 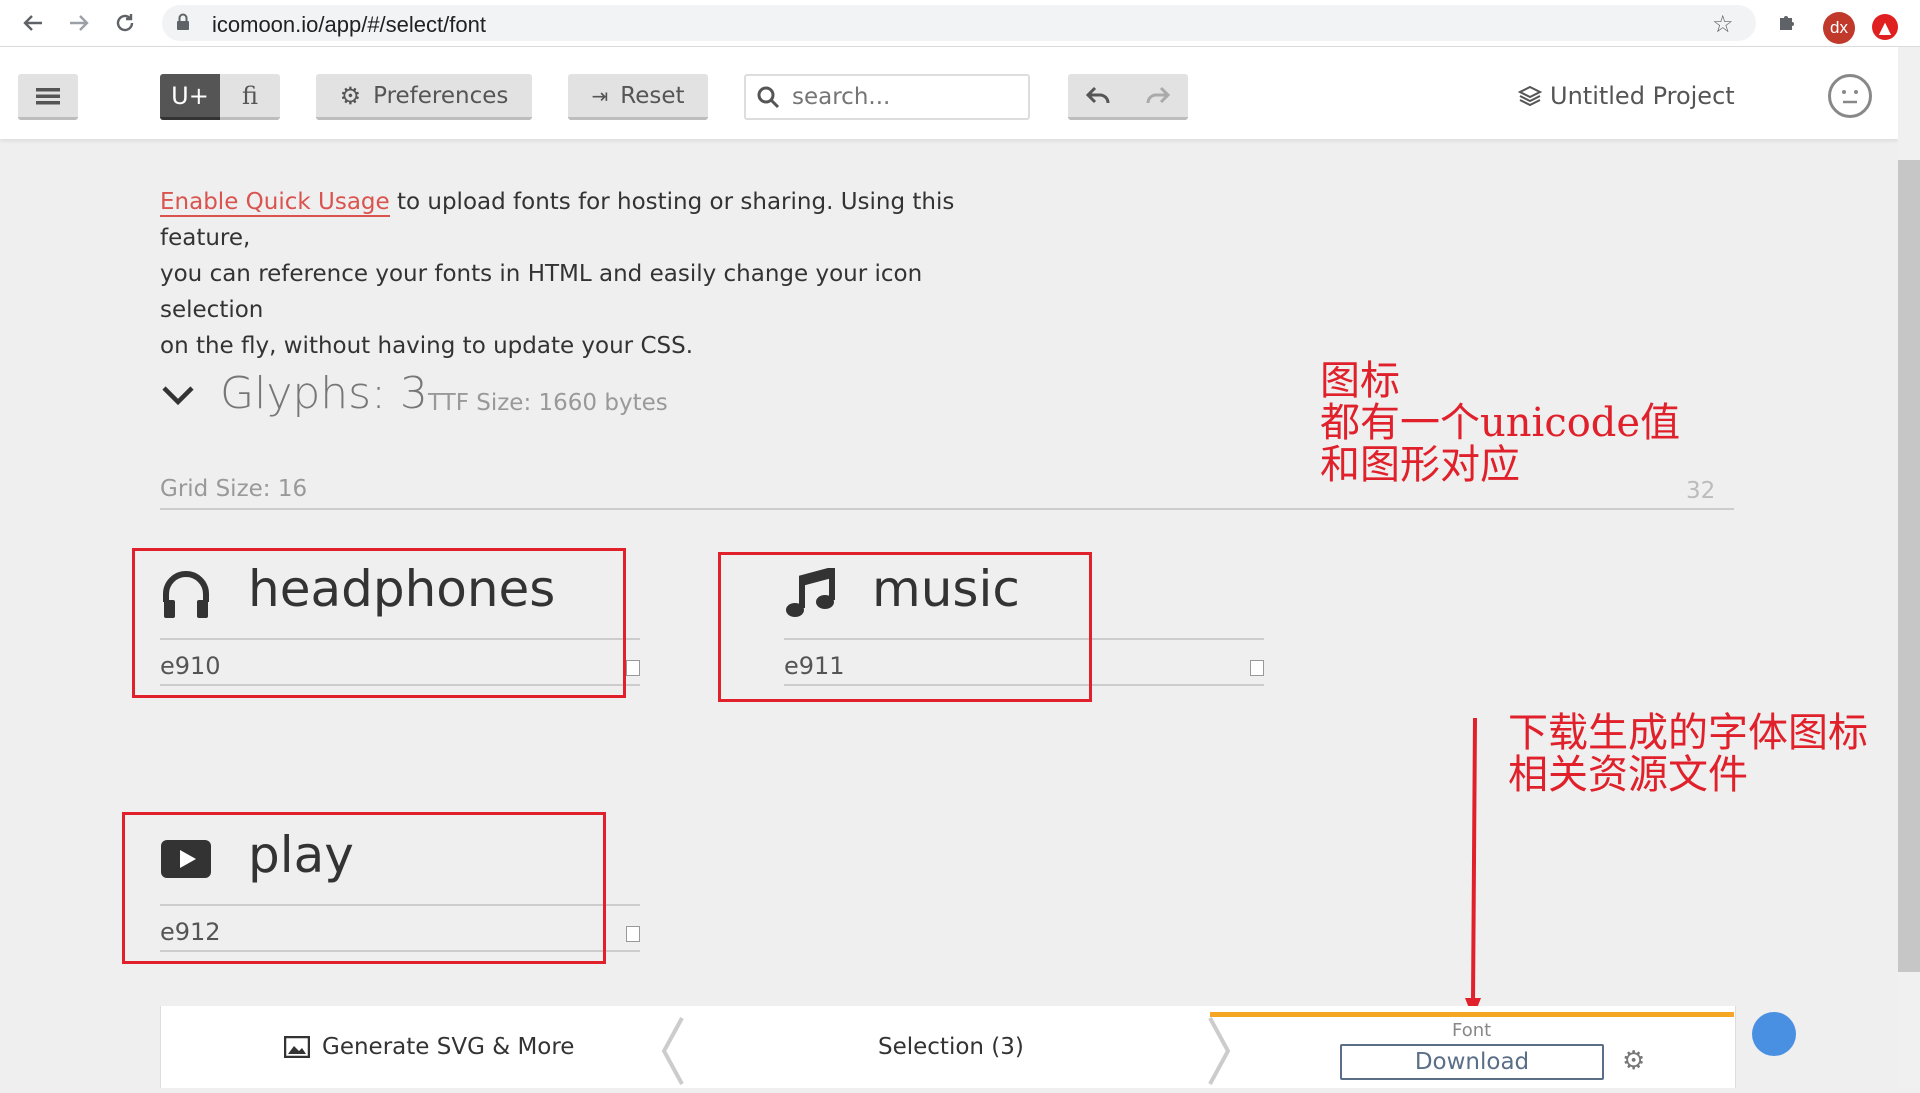 What do you see at coordinates (1701, 491) in the screenshot?
I see `grid-size-max: 32` at bounding box center [1701, 491].